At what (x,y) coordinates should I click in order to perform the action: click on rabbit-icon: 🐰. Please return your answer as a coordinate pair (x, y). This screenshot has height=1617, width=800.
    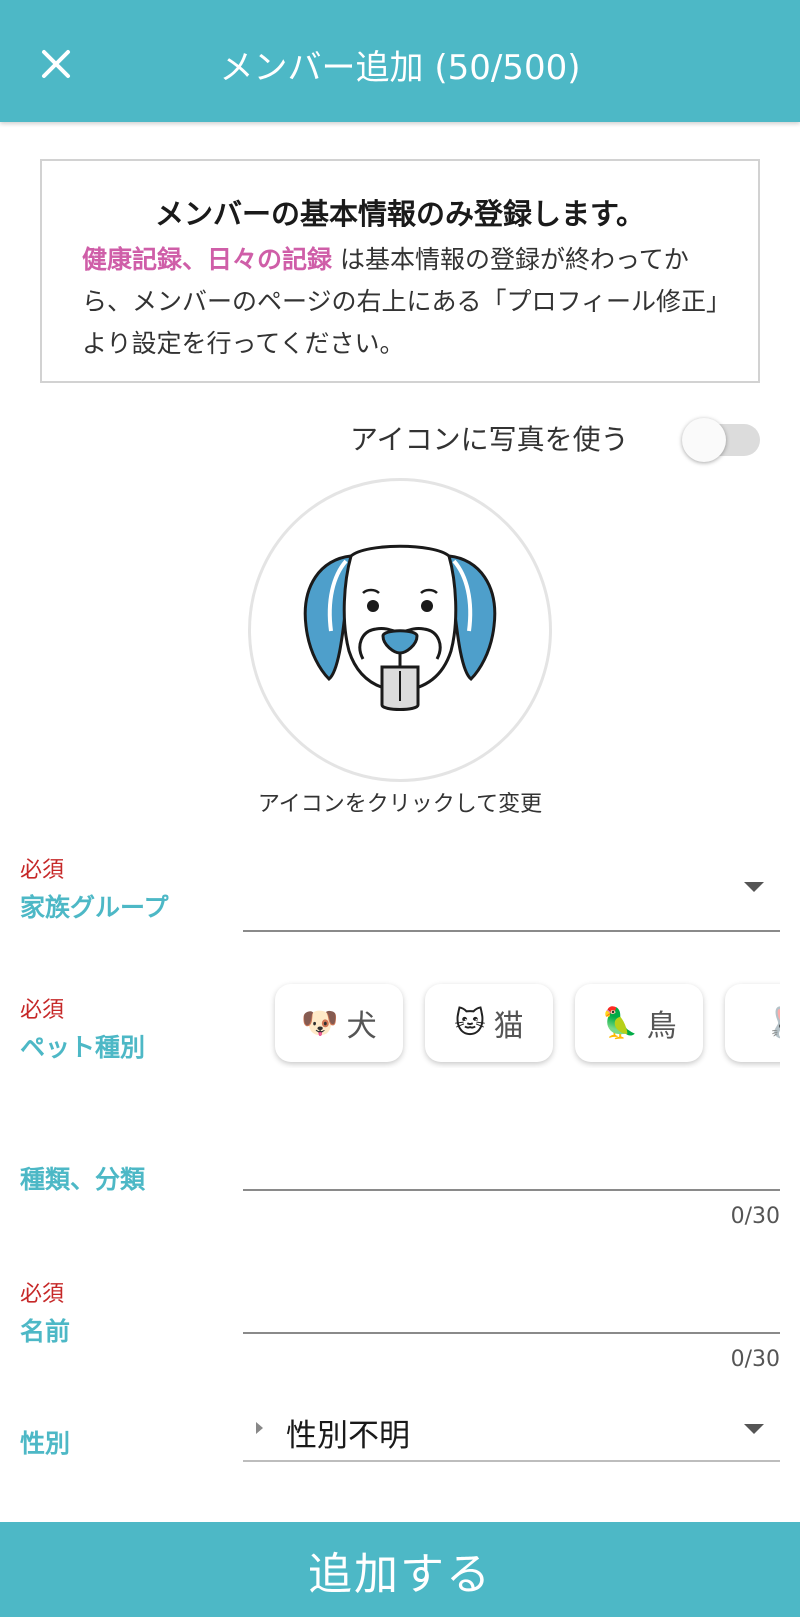
    Looking at the image, I should click on (773, 1023).